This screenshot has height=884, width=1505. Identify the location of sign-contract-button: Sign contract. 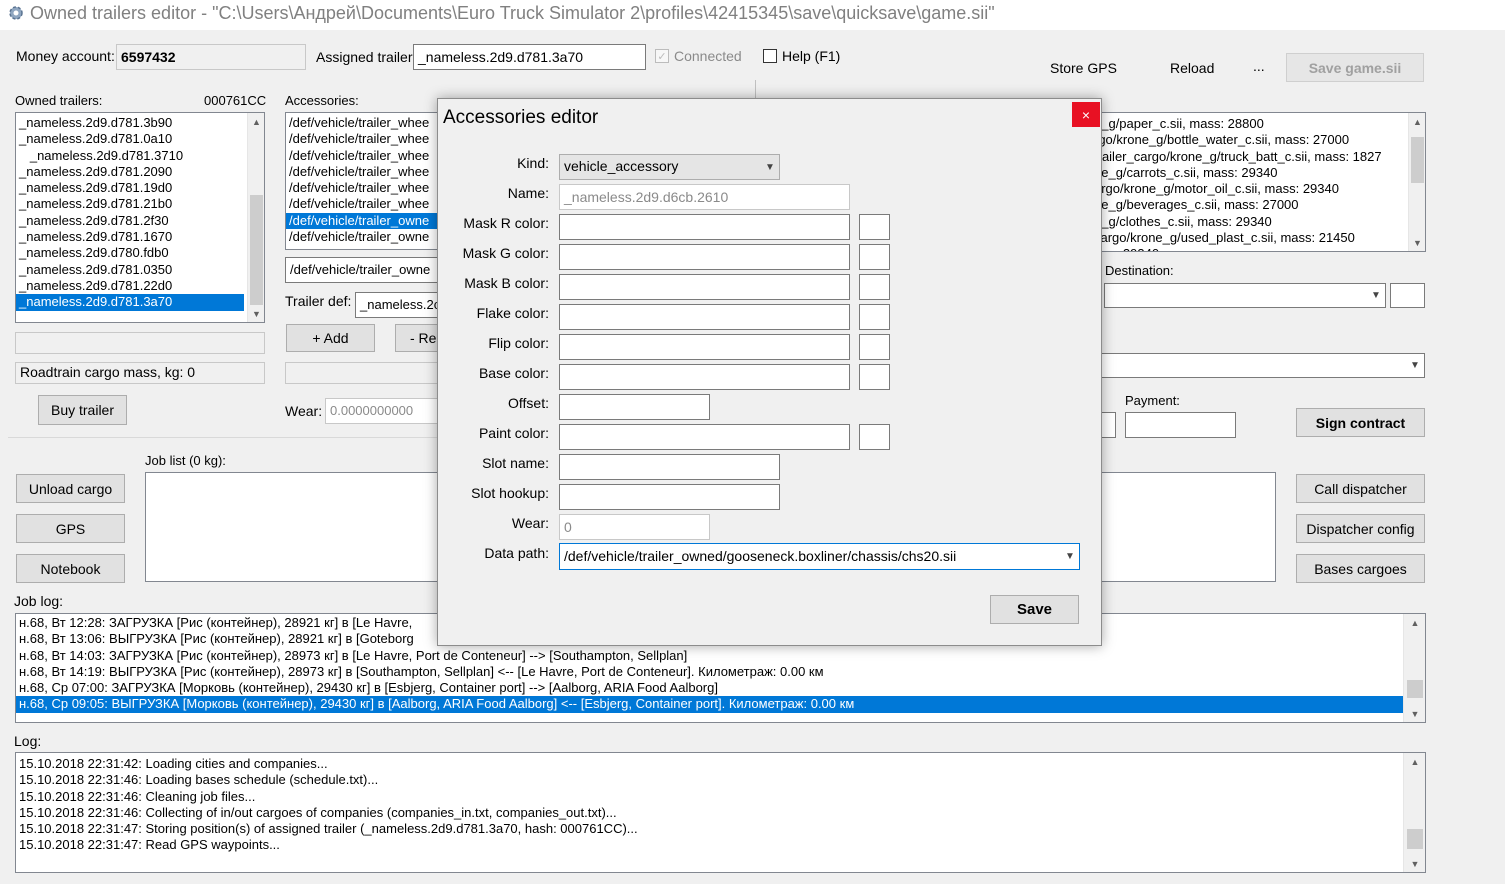
(1360, 422).